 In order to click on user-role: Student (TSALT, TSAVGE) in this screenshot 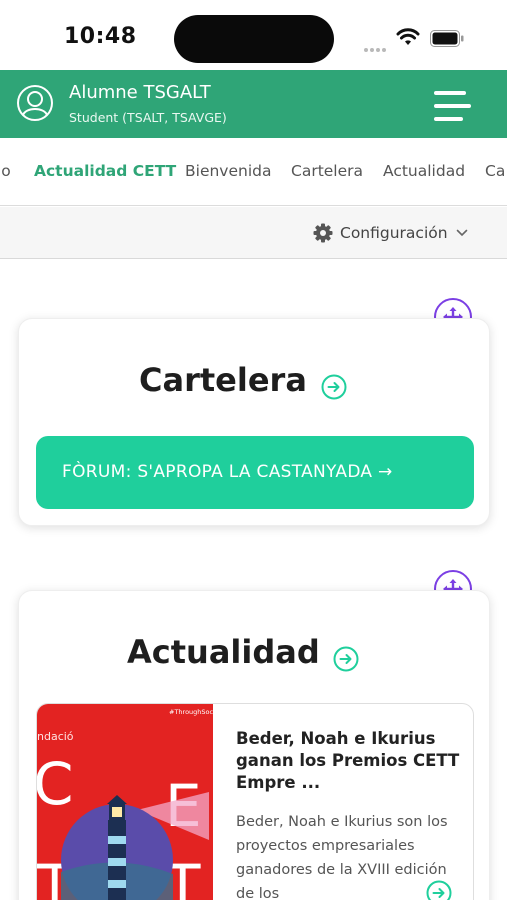, I will do `click(148, 117)`.